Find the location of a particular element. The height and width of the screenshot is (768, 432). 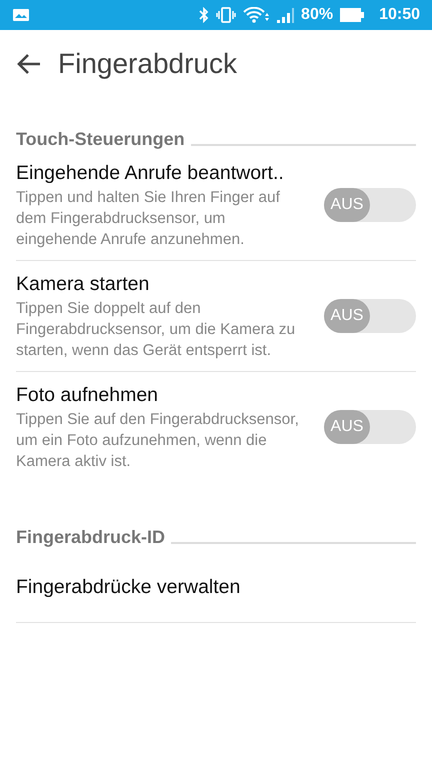

setting-description: Tippen und halten Sie Ihren Finger auf dem Fingerabdrucksensor, um eingehende Anrufe anzunehmen. is located at coordinates (148, 219).